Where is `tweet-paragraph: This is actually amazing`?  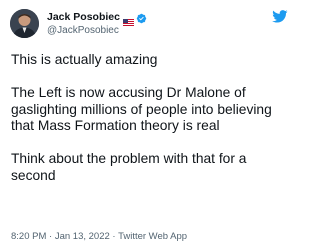
tweet-paragraph: This is actually amazing is located at coordinates (84, 59).